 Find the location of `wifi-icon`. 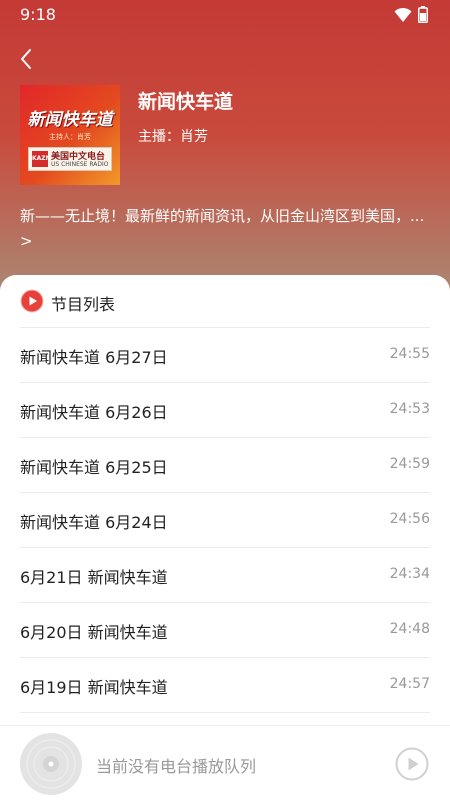

wifi-icon is located at coordinates (403, 14).